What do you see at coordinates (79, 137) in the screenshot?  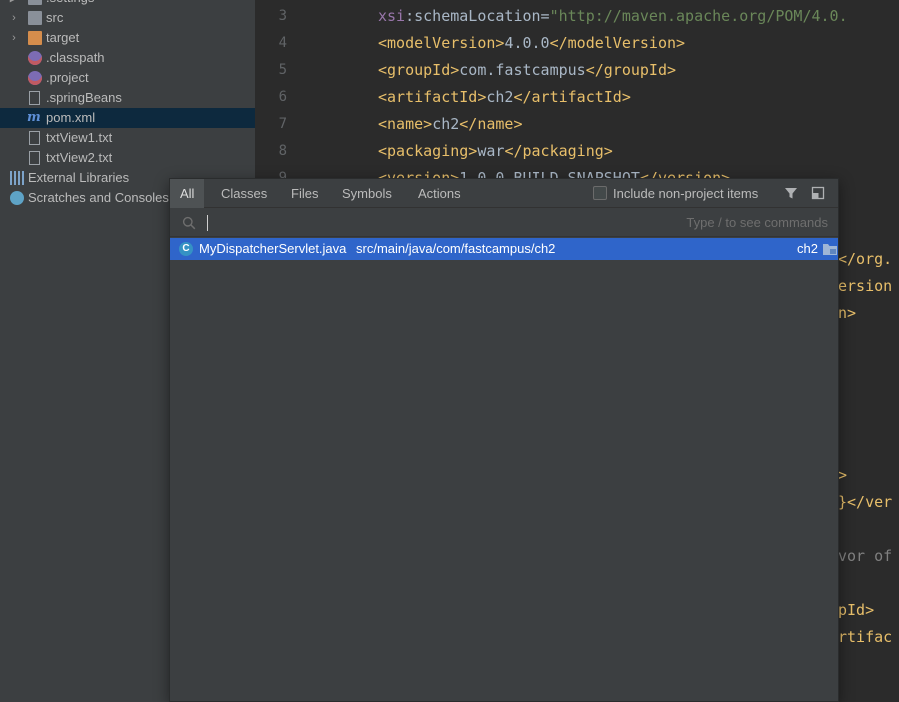 I see `tree-item-label: txtView1.txt` at bounding box center [79, 137].